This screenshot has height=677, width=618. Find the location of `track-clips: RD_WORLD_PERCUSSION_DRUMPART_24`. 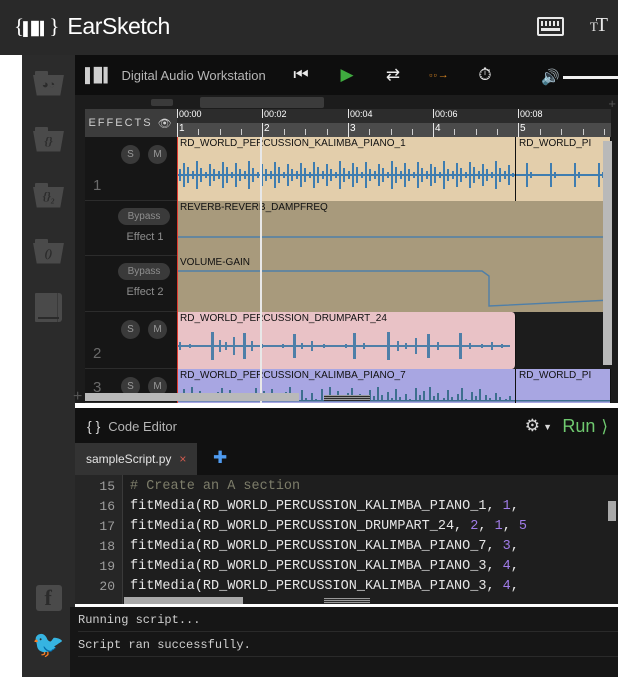

track-clips: RD_WORLD_PERCUSSION_DRUMPART_24 is located at coordinates (394, 340).